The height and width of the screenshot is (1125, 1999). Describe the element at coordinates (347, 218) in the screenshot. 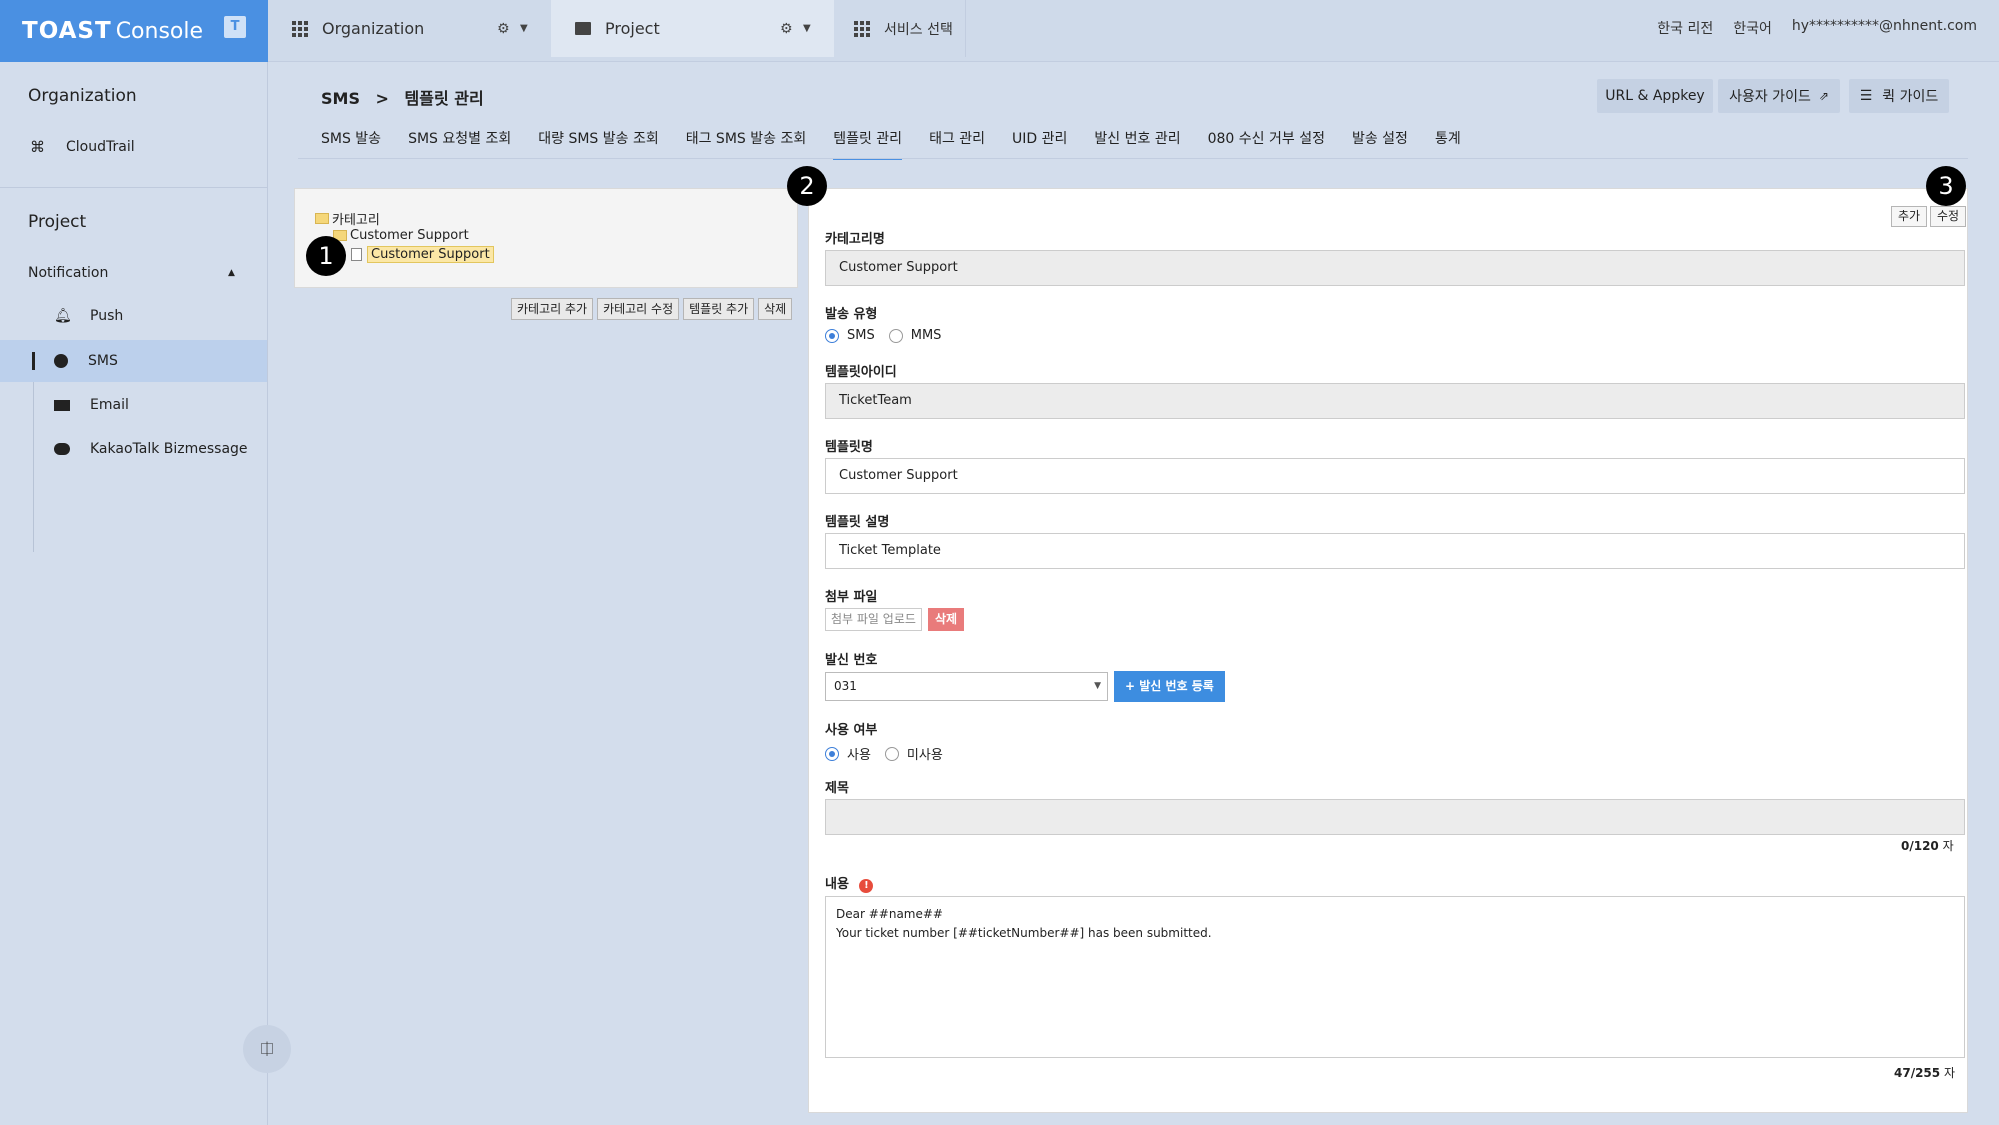

I see `tree-root-node: 카테고리` at that location.